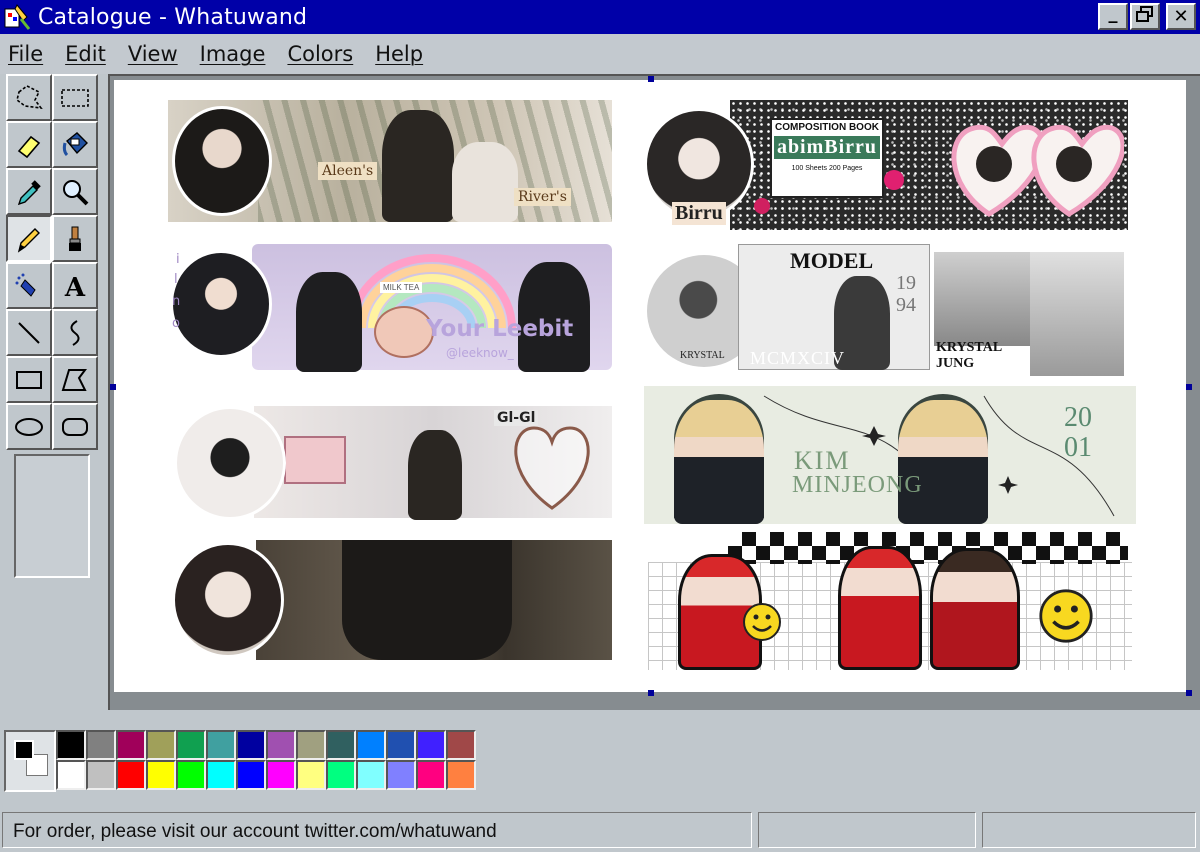 Image resolution: width=1200 pixels, height=852 pixels. Describe the element at coordinates (113, 387) in the screenshot. I see `resize-handle-left` at that location.